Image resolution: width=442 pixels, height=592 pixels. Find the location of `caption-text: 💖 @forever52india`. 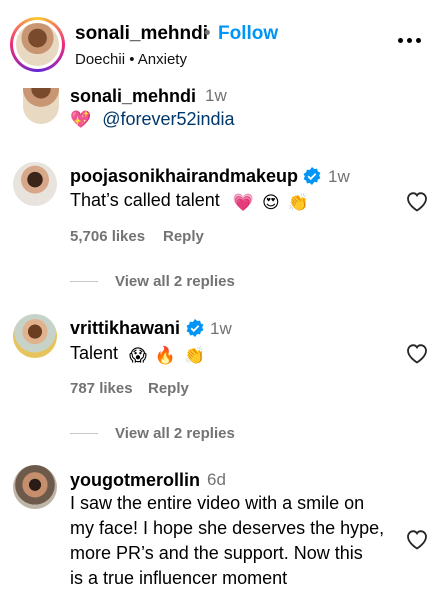

caption-text: 💖 @forever52india is located at coordinates (152, 119).